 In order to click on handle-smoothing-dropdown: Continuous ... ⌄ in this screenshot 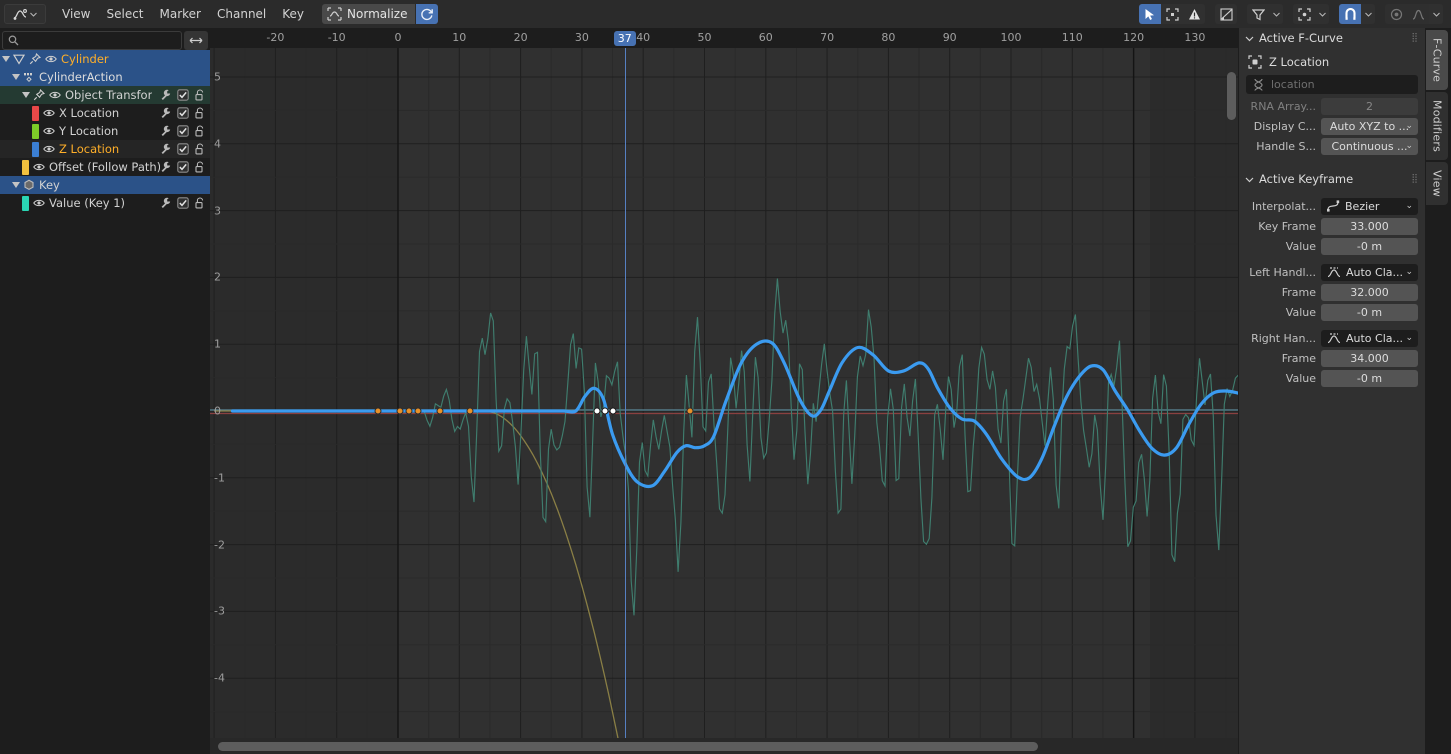, I will do `click(1369, 146)`.